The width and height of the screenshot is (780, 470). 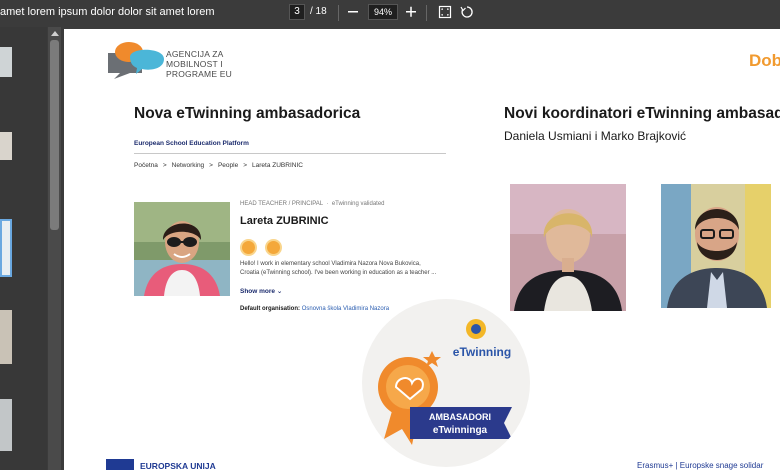 I want to click on eu-flag-icon, so click(x=120, y=464).